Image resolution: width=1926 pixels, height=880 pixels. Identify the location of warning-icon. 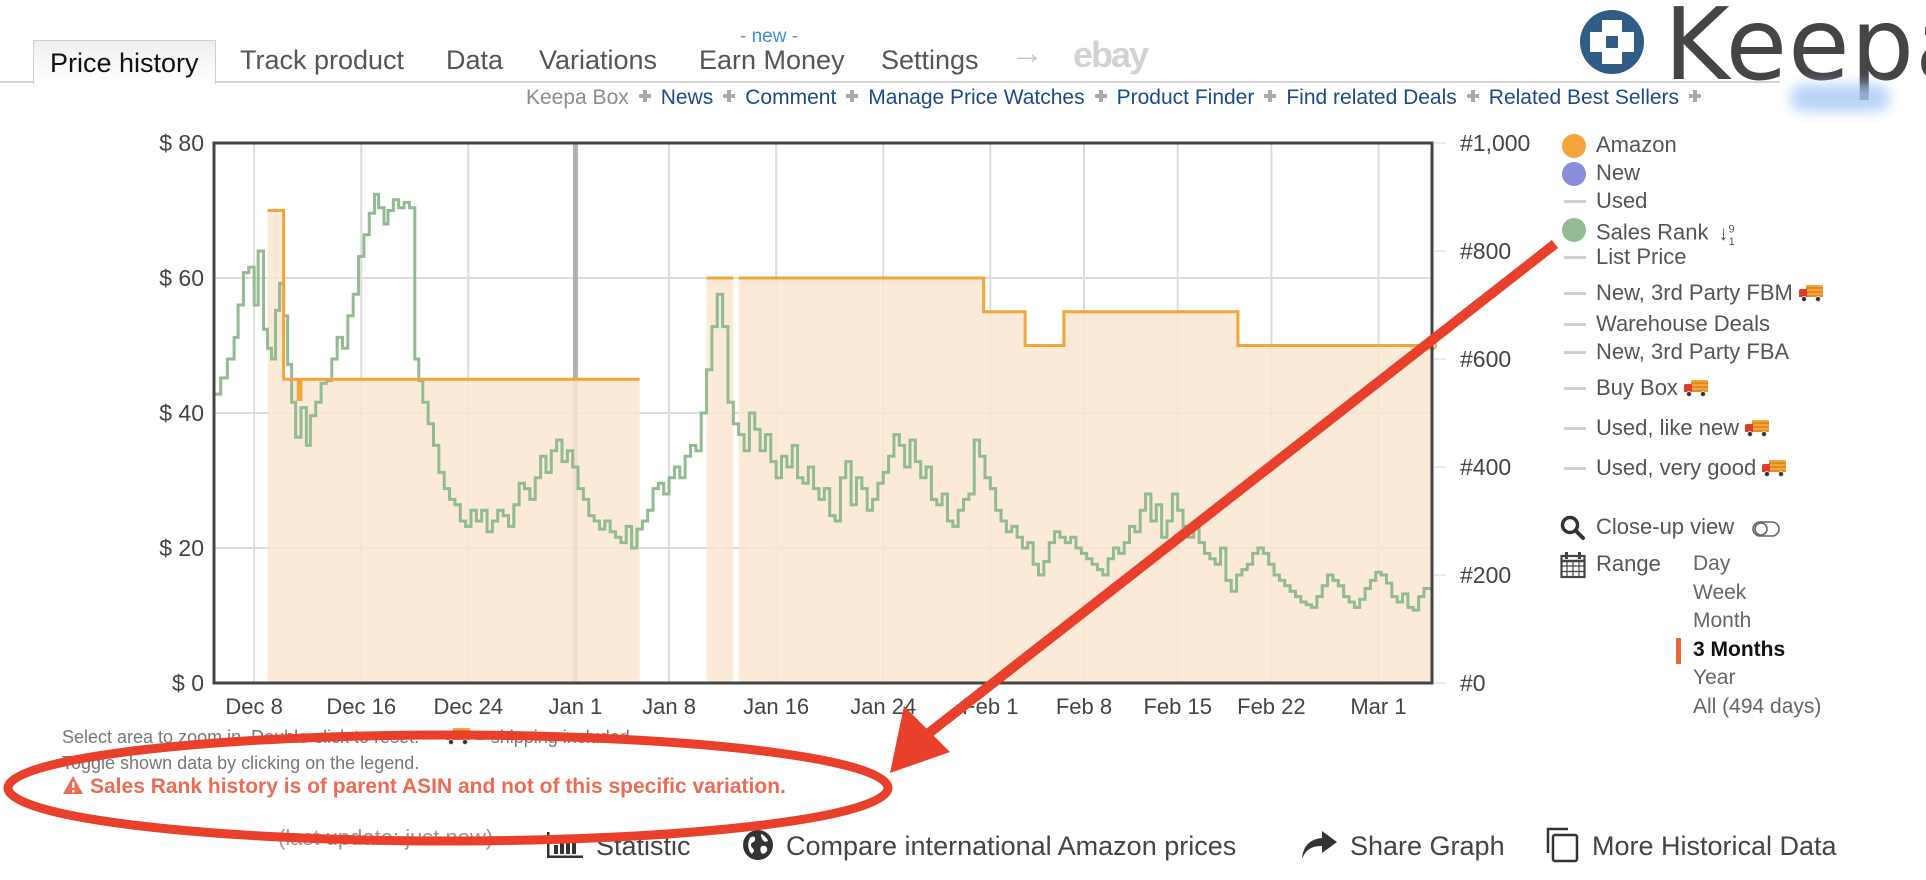
(73, 785).